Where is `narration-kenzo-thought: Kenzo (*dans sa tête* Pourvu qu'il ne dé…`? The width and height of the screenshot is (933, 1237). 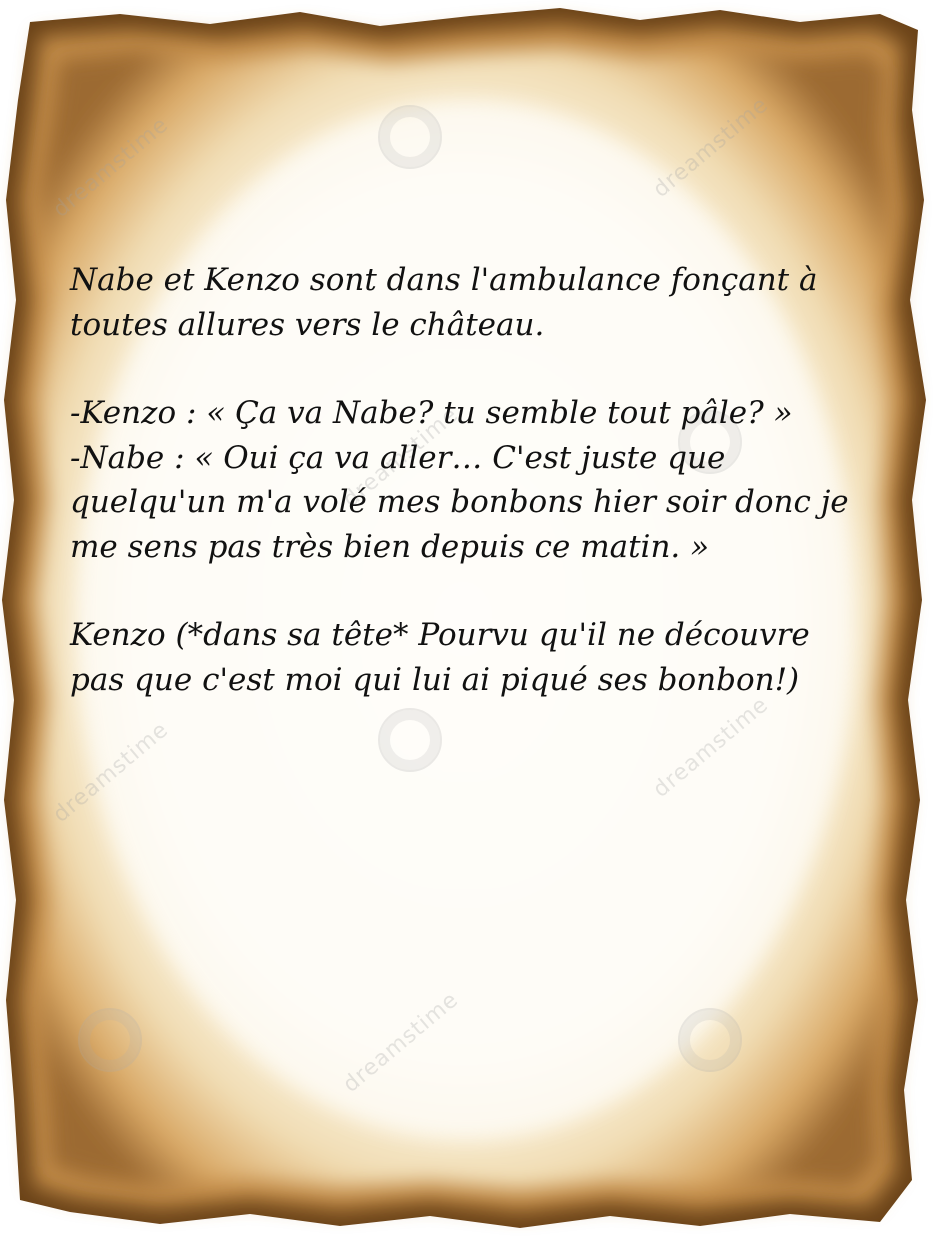
narration-kenzo-thought: Kenzo (*dans sa tête* Pourvu qu'il ne dé… is located at coordinates (445, 657).